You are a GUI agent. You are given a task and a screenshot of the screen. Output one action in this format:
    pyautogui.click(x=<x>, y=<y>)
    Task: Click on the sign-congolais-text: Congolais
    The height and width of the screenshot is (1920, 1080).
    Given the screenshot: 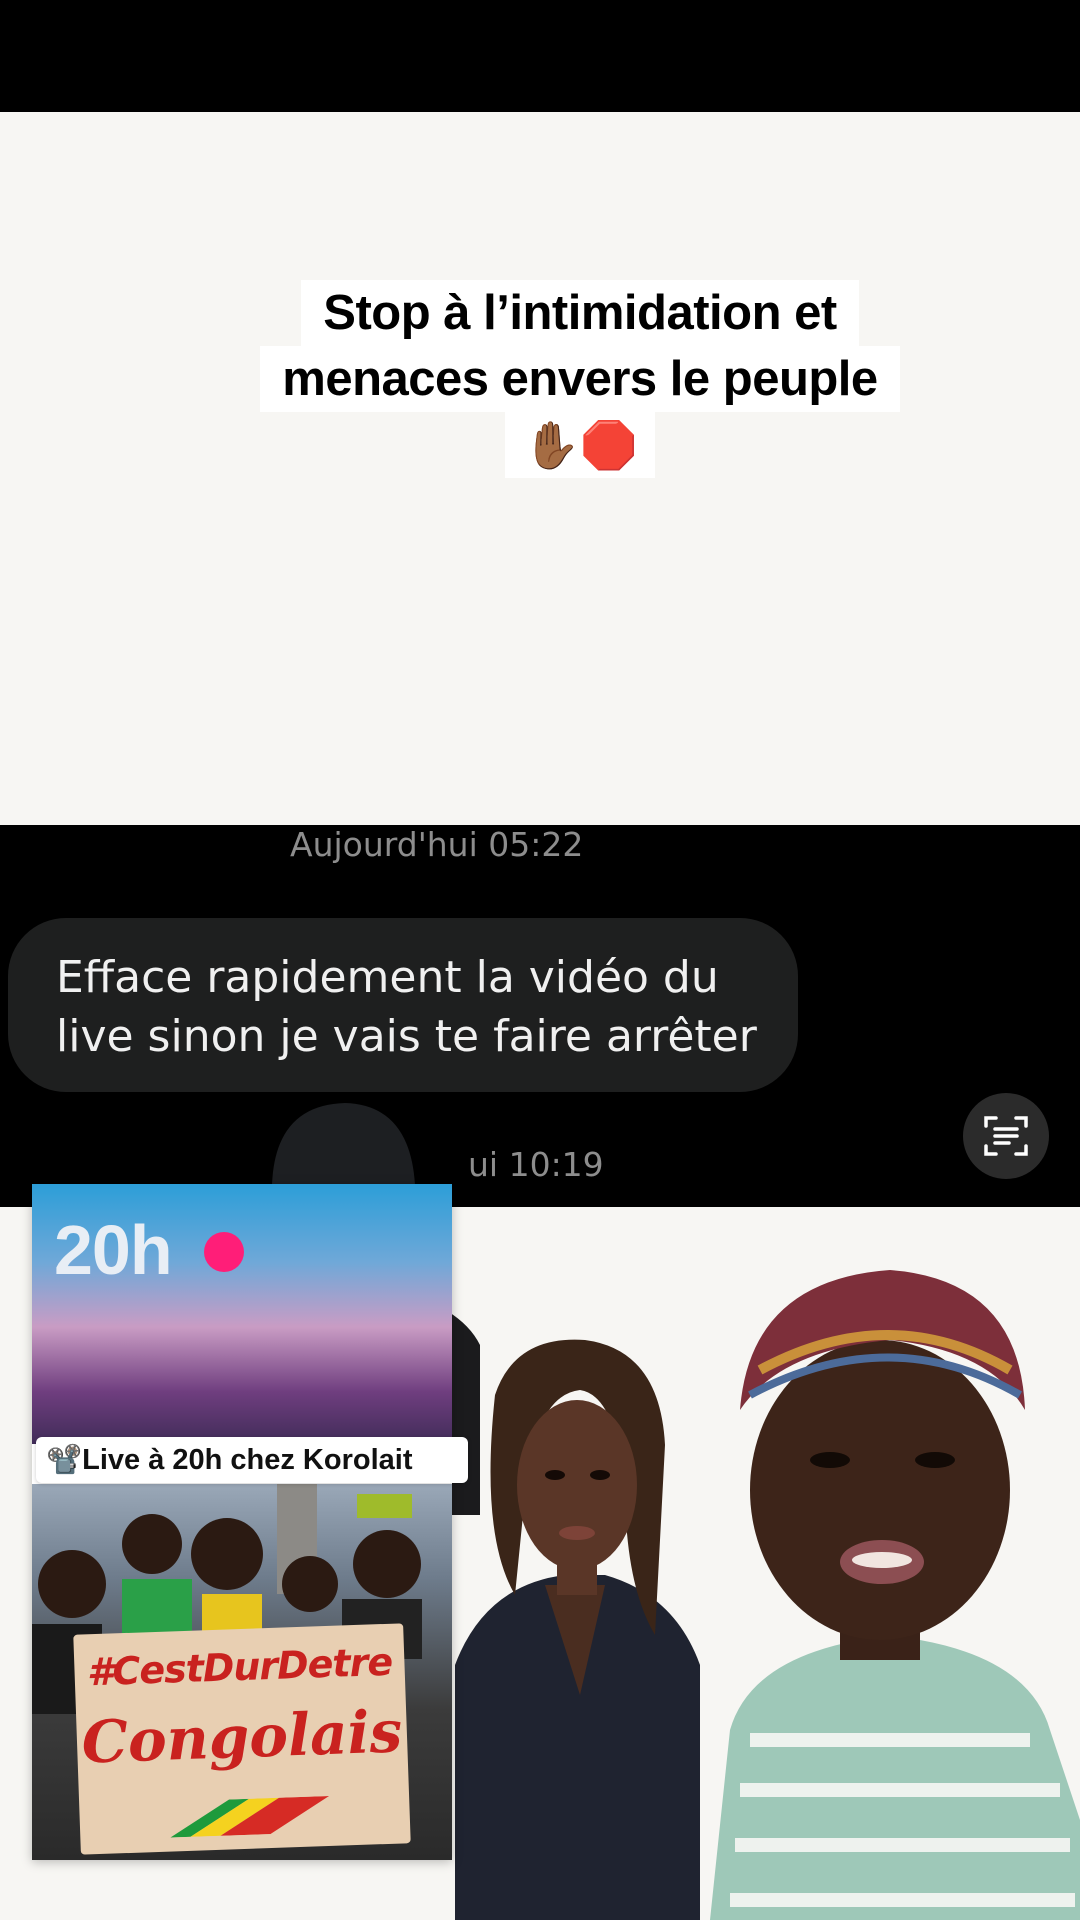 What is the action you would take?
    pyautogui.click(x=242, y=1737)
    